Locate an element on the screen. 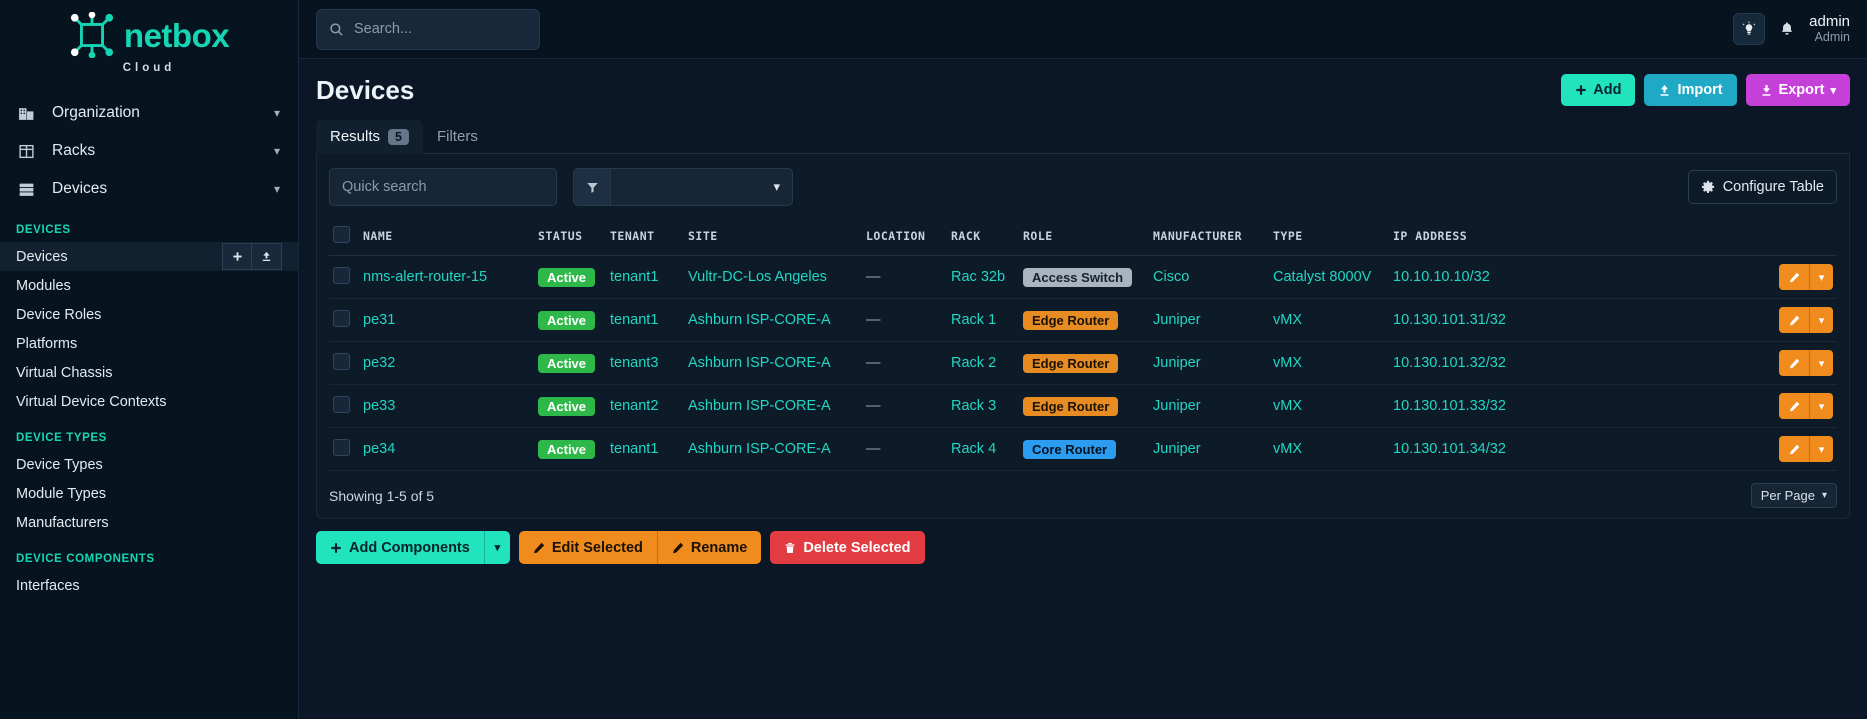 The width and height of the screenshot is (1867, 719). column-header-site: SITE is located at coordinates (773, 238).